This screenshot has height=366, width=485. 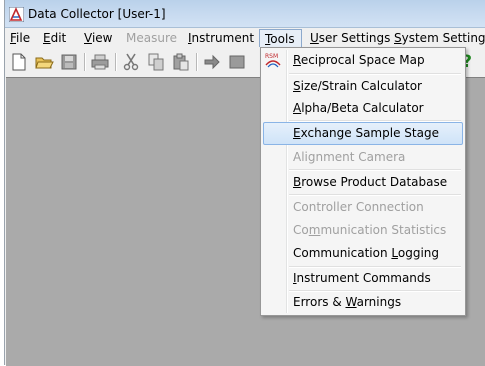 I want to click on menu-measure: Measure, so click(x=151, y=39).